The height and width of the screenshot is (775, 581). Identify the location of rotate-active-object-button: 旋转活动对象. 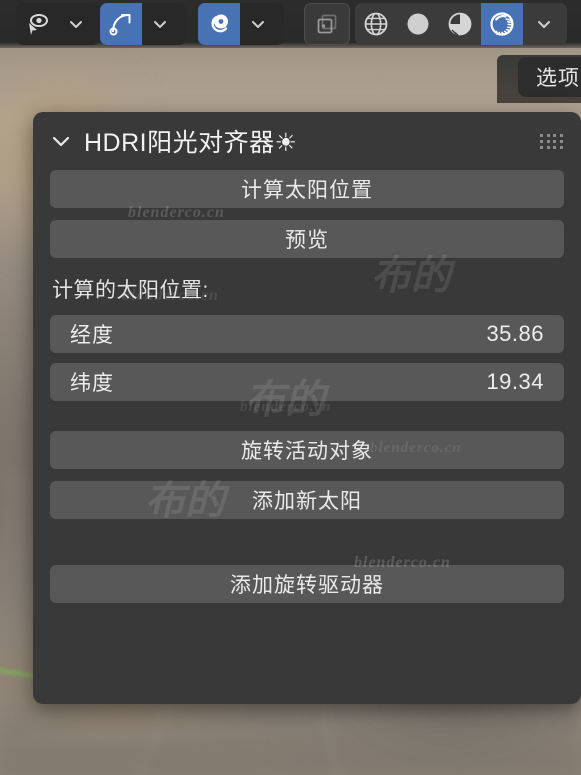
(307, 450).